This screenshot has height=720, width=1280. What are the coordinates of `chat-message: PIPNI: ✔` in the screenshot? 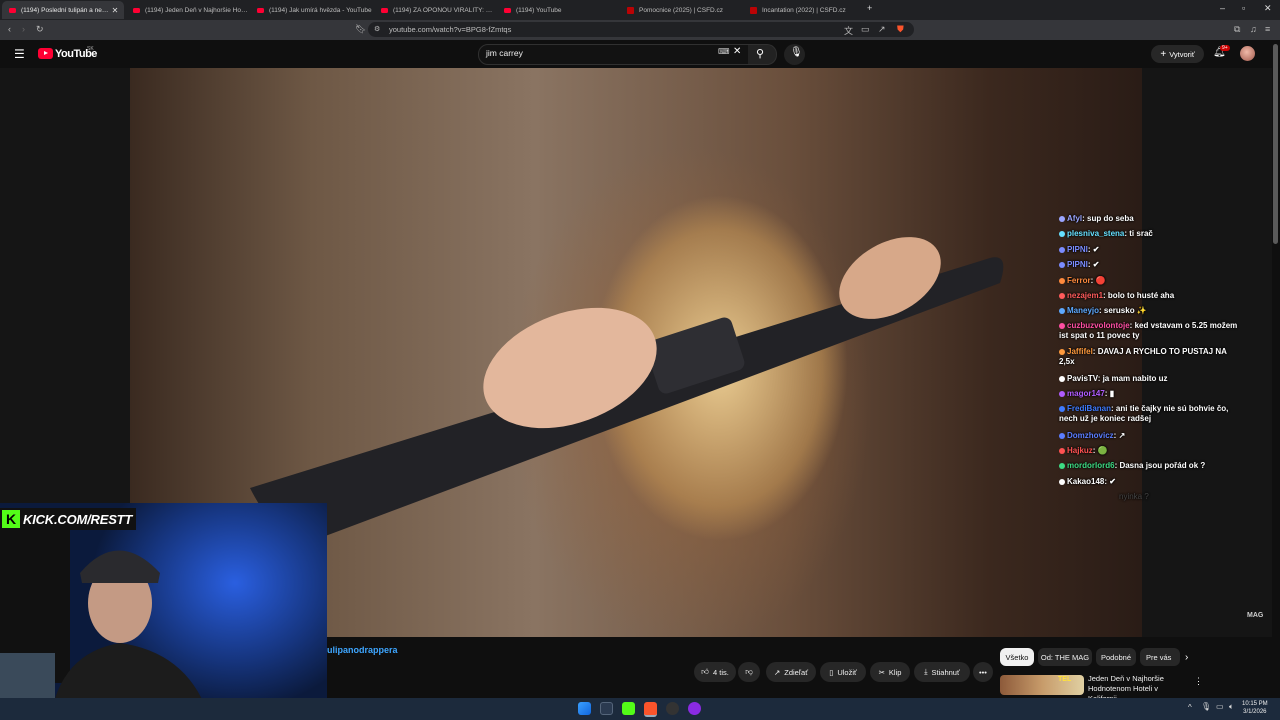 It's located at (1149, 249).